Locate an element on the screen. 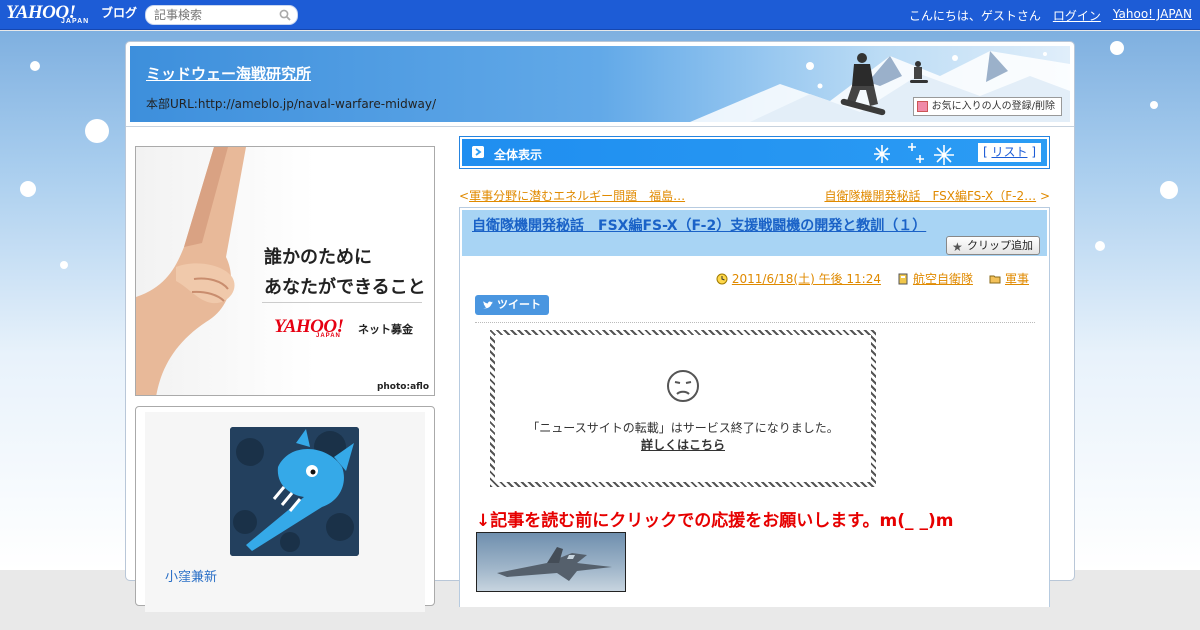 The height and width of the screenshot is (630, 1200). notice-link-row: 詳しくはこちら is located at coordinates (683, 444).